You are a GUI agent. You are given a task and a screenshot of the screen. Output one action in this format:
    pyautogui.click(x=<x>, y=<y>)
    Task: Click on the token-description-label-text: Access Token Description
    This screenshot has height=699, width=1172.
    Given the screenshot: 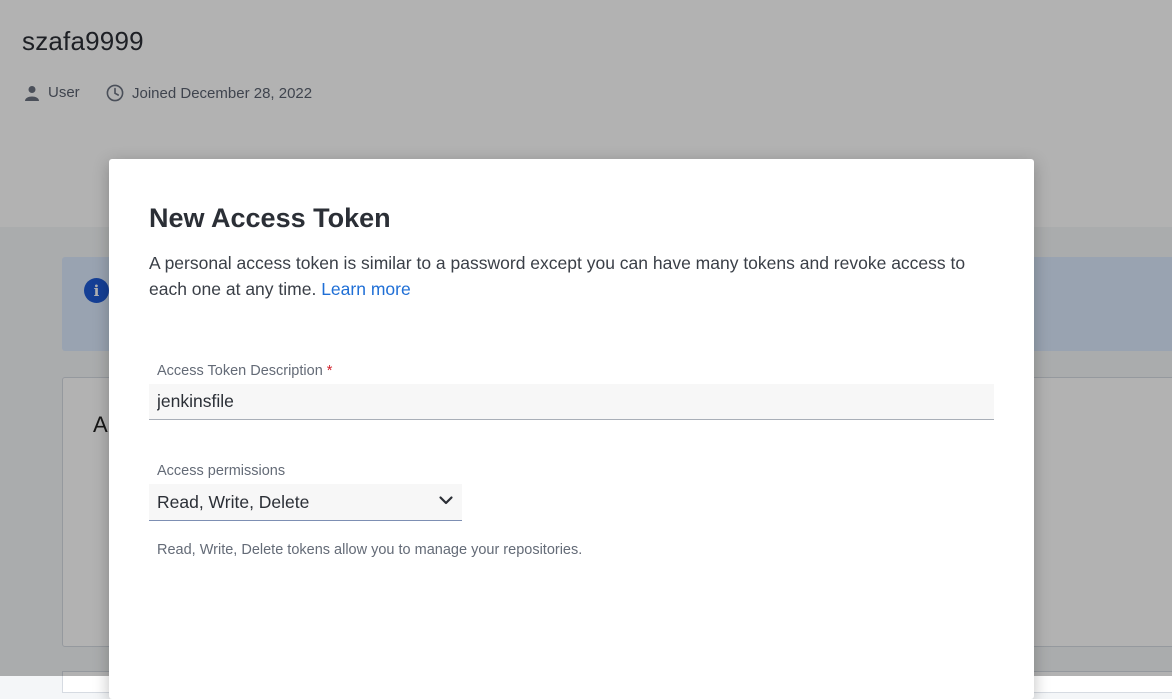 What is the action you would take?
    pyautogui.click(x=240, y=371)
    